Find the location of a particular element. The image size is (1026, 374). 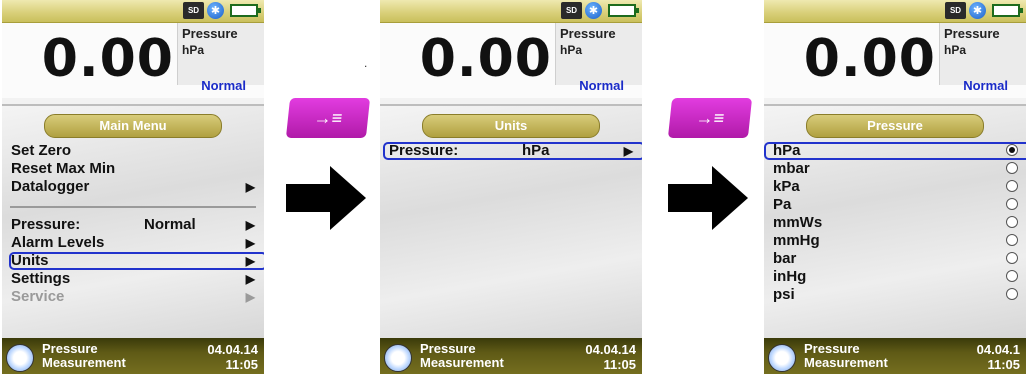

menu-divider is located at coordinates (133, 207).